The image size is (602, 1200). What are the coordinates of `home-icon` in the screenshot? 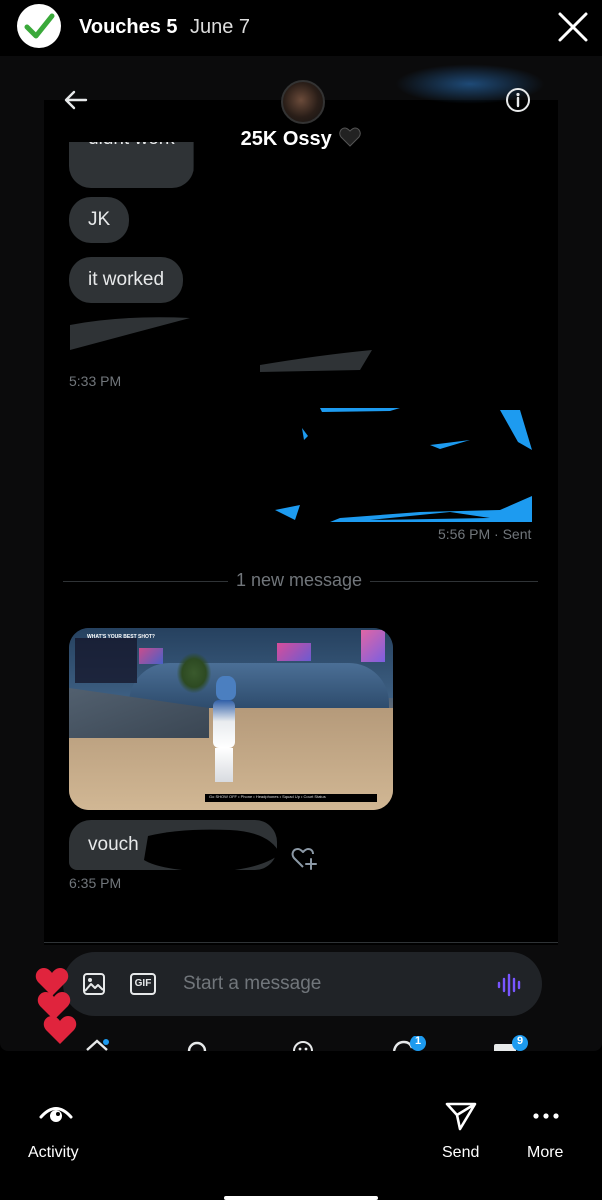 It's located at (97, 1044).